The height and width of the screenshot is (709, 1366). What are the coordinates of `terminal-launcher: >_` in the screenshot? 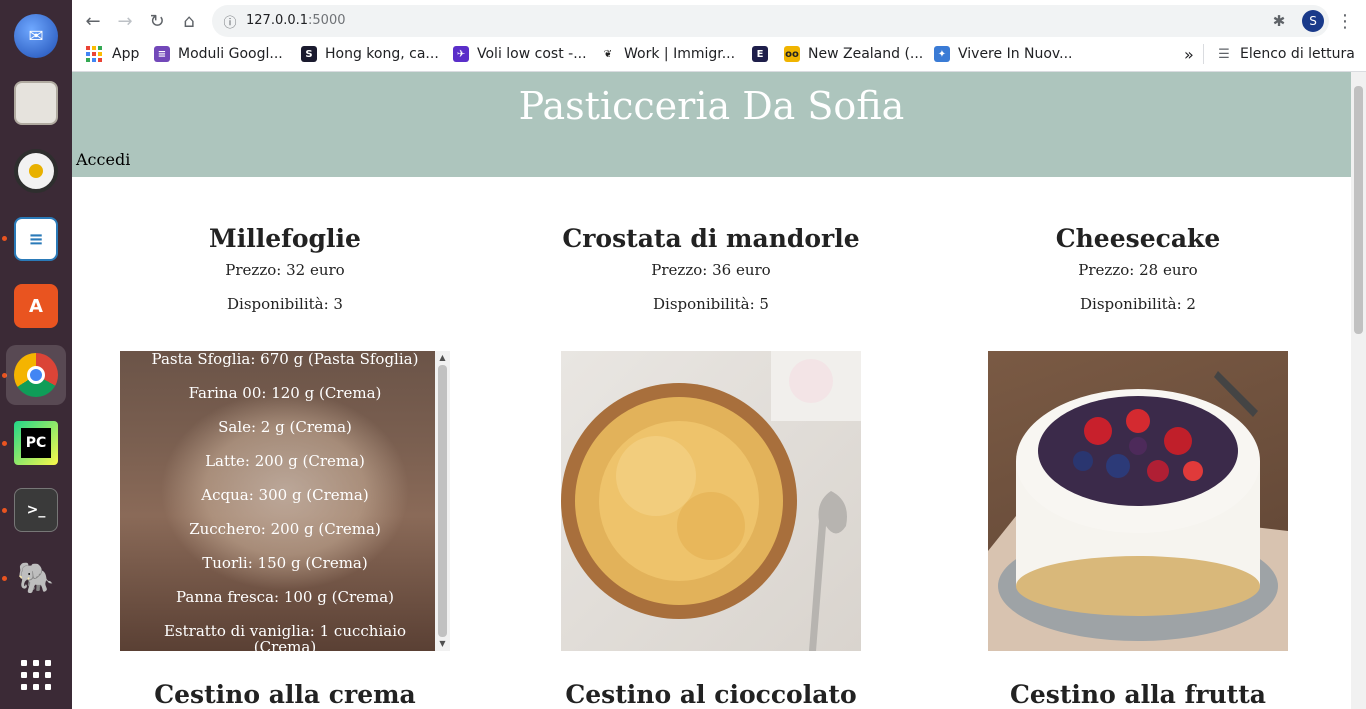 It's located at (36, 510).